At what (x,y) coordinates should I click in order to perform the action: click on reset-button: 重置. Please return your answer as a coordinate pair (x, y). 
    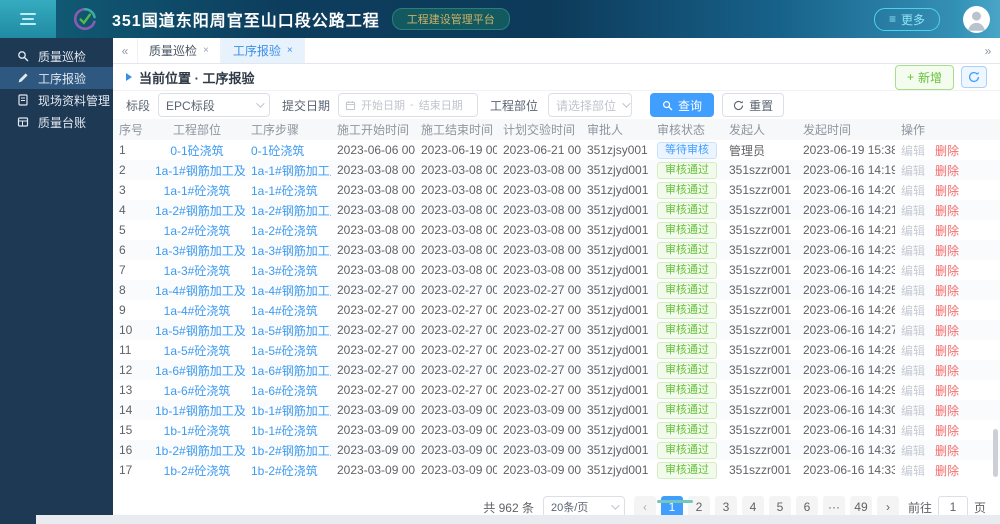
    Looking at the image, I should click on (753, 105).